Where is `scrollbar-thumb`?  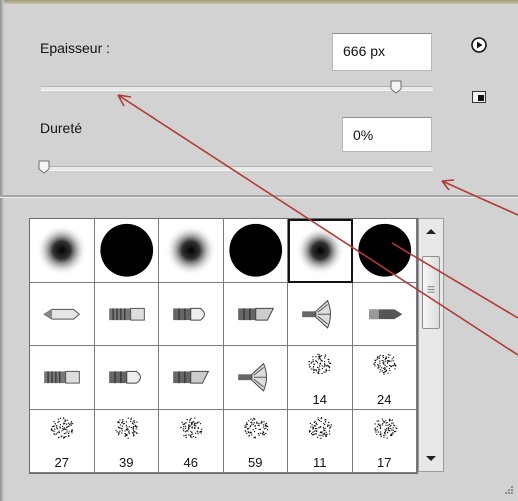
scrollbar-thumb is located at coordinates (431, 292).